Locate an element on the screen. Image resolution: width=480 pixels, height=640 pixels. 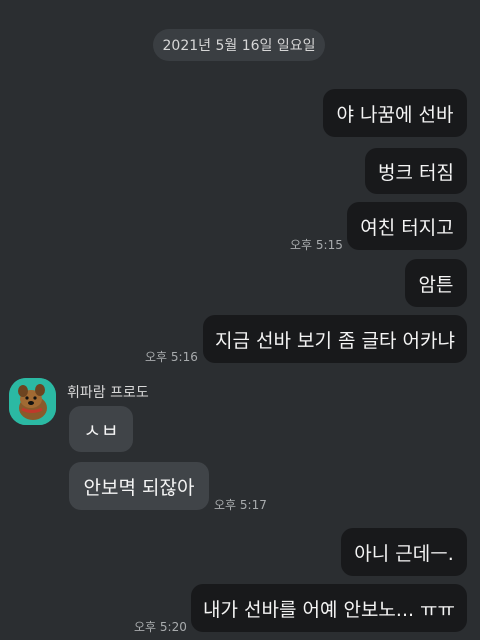
message-timestamp: 오후 5:16 is located at coordinates (171, 357).